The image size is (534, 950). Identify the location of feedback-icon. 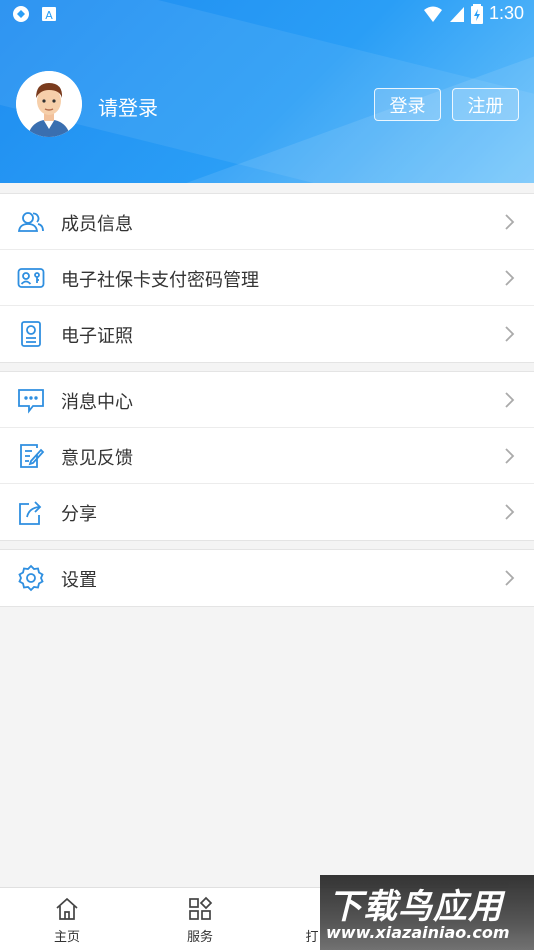
(32, 456).